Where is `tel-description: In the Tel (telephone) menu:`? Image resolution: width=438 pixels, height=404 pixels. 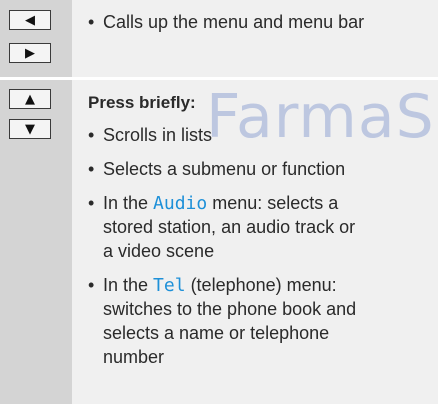 tel-description: In the Tel (telephone) menu: is located at coordinates (220, 285).